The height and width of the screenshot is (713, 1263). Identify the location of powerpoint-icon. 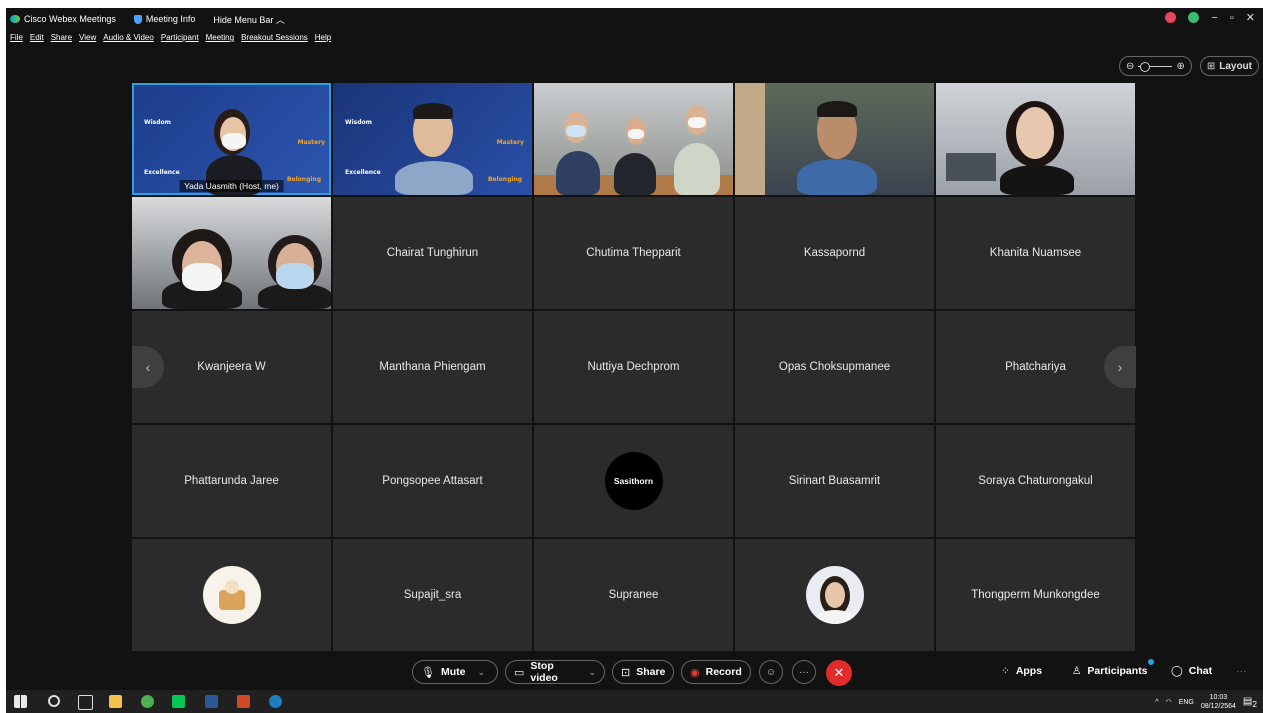
(243, 701).